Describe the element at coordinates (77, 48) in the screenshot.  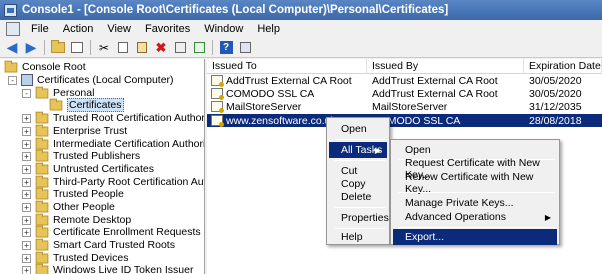
I see `show-hide-tree-icon` at that location.